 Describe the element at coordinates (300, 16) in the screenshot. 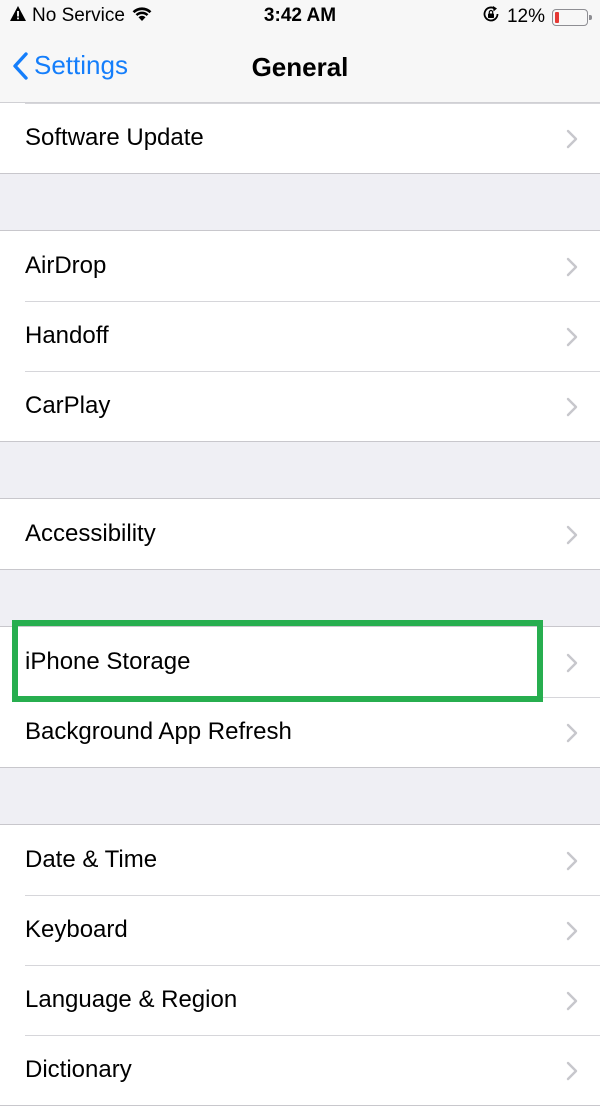

I see `status-bar: No Service 3:42 AM 12%` at that location.